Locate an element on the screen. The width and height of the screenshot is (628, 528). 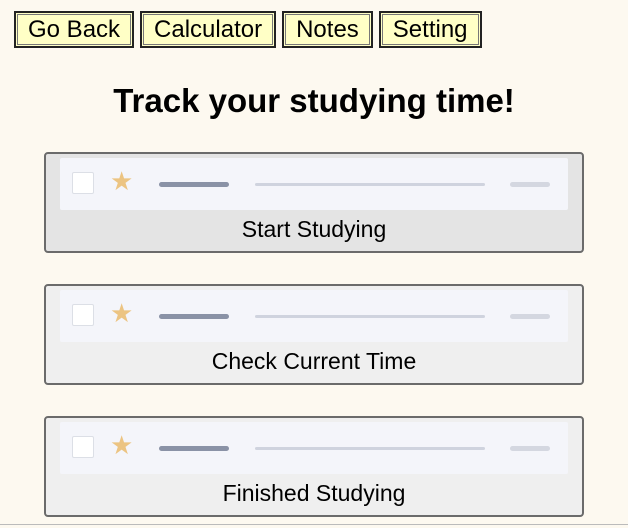
page-title: Track your studying time! is located at coordinates (314, 100).